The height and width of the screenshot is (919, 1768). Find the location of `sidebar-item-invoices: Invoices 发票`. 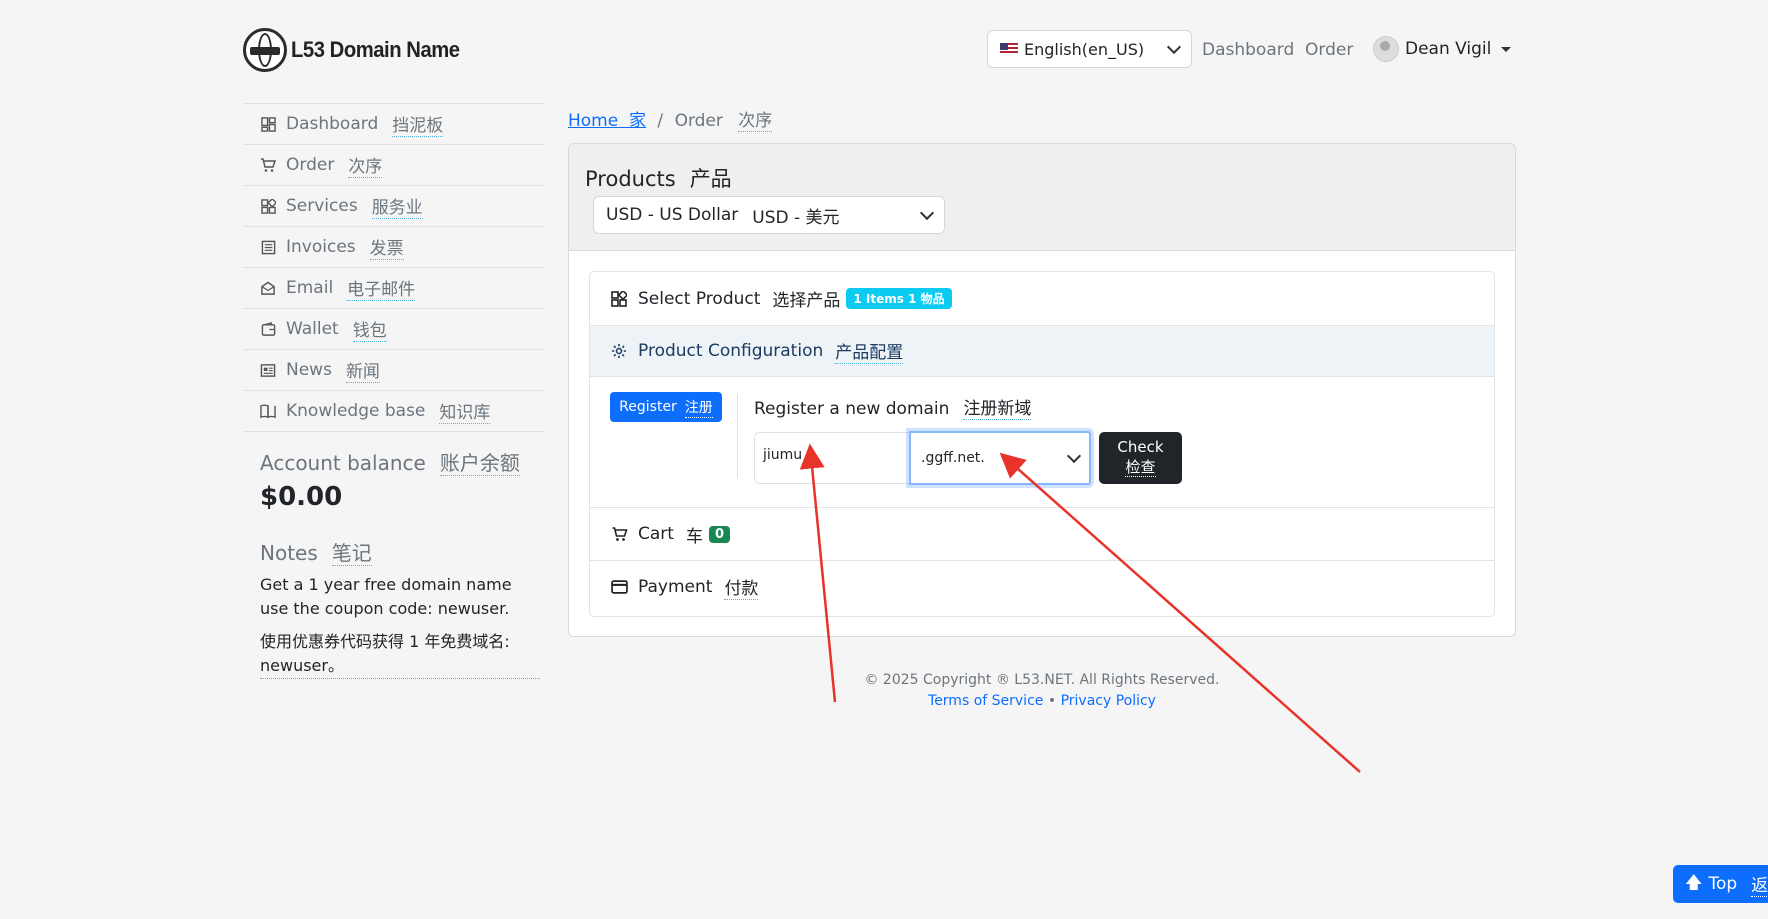

sidebar-item-invoices: Invoices 发票 is located at coordinates (393, 246).